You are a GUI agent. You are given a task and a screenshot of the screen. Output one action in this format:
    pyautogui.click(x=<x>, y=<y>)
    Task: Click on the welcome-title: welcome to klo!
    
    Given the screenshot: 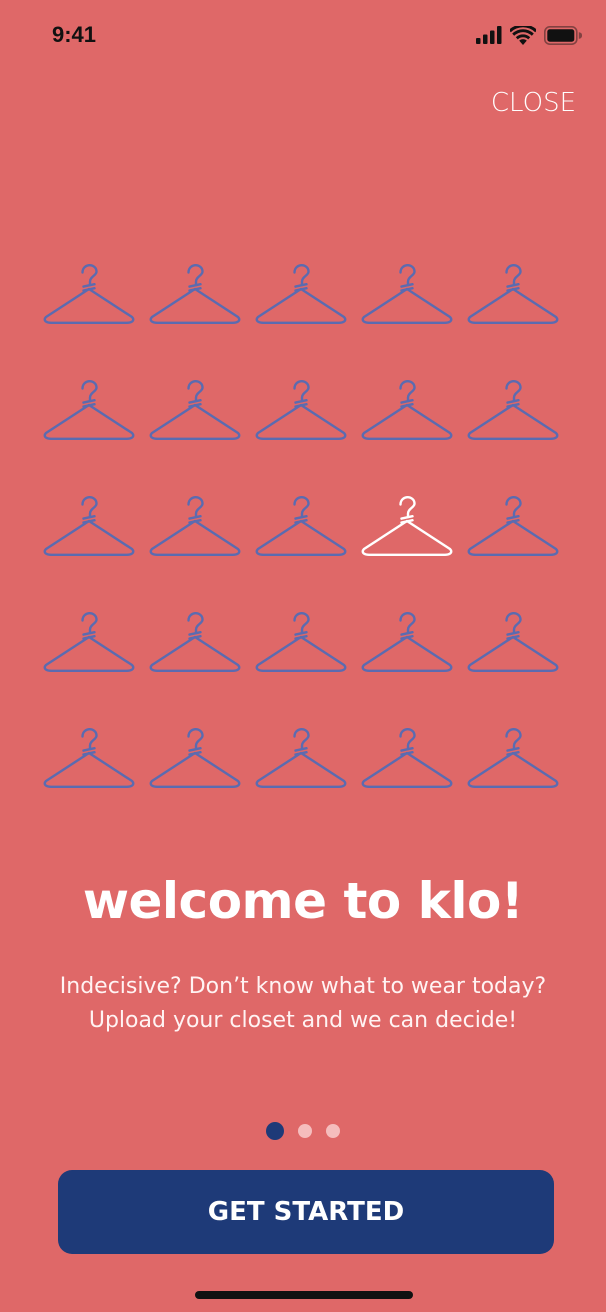 What is the action you would take?
    pyautogui.click(x=303, y=901)
    